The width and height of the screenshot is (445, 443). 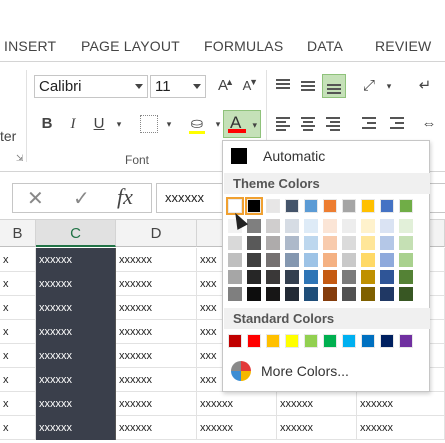 What do you see at coordinates (76, 233) in the screenshot?
I see `column-header-c: C` at bounding box center [76, 233].